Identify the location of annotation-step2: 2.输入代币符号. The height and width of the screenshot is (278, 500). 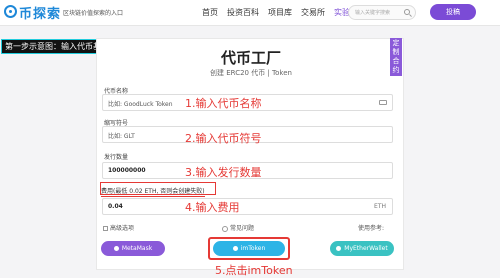
(223, 138).